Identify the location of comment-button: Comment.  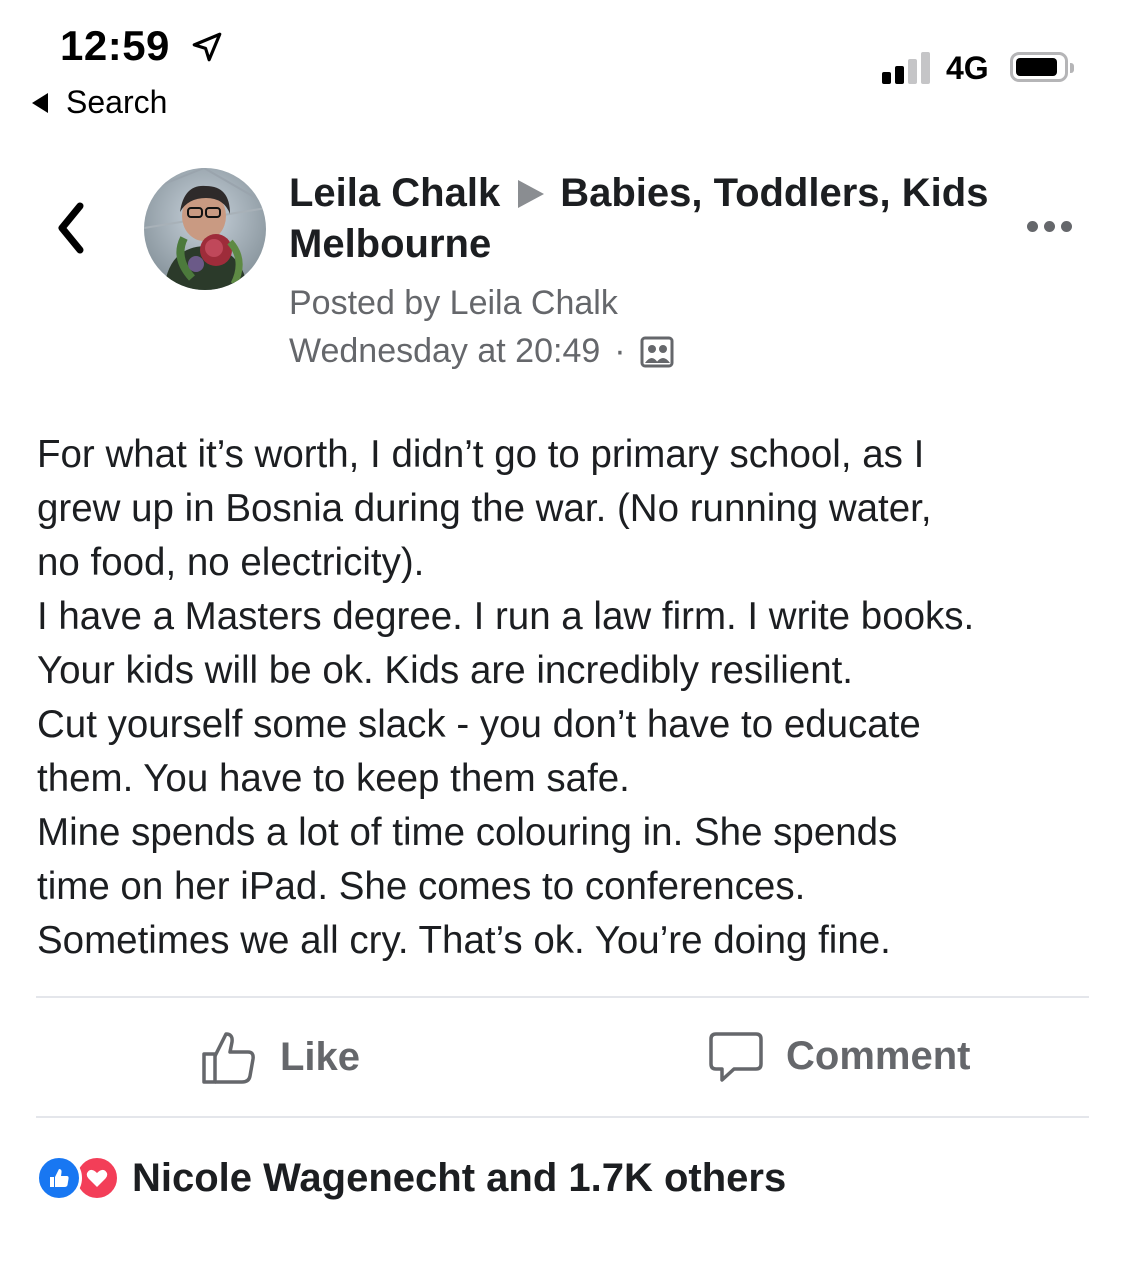
(839, 1056).